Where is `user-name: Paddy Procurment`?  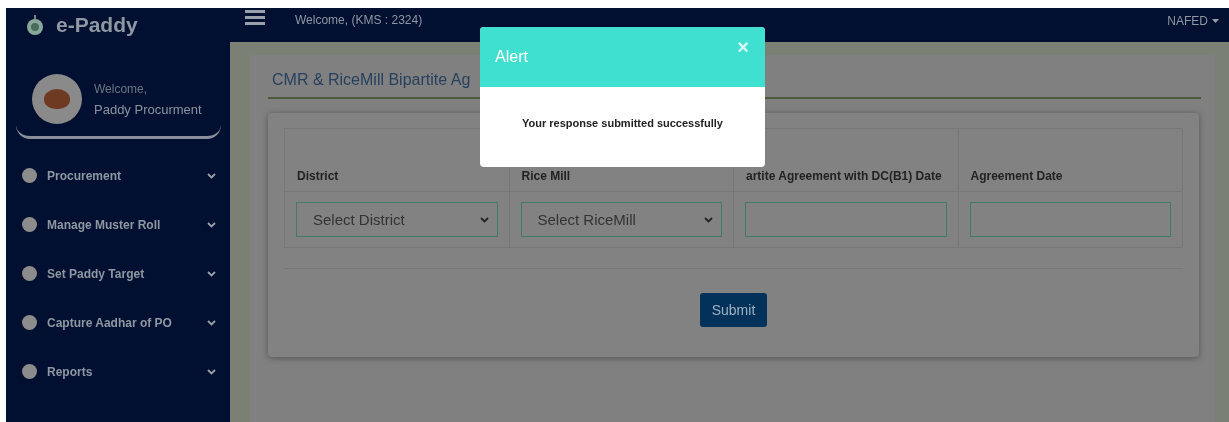 user-name: Paddy Procurment is located at coordinates (148, 109).